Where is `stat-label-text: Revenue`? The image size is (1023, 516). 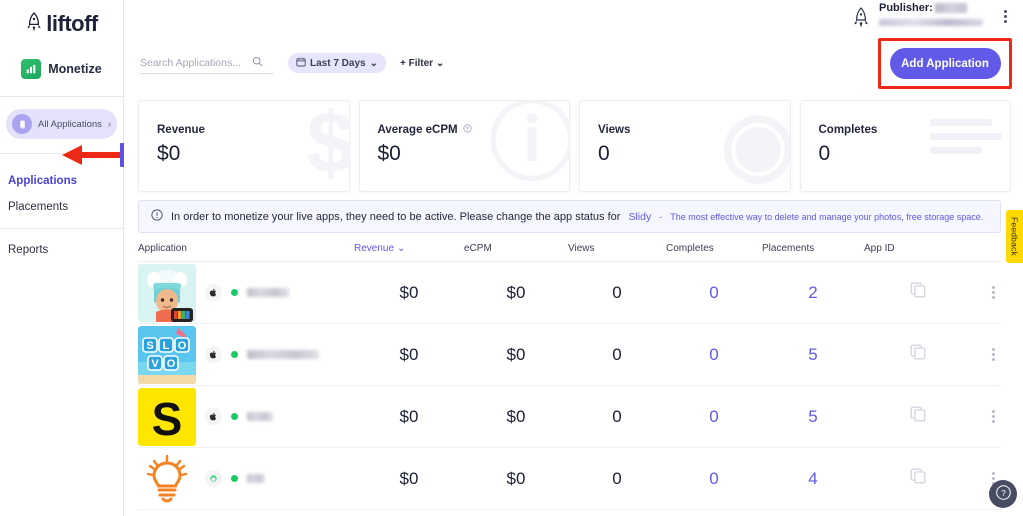
stat-label-text: Revenue is located at coordinates (181, 130).